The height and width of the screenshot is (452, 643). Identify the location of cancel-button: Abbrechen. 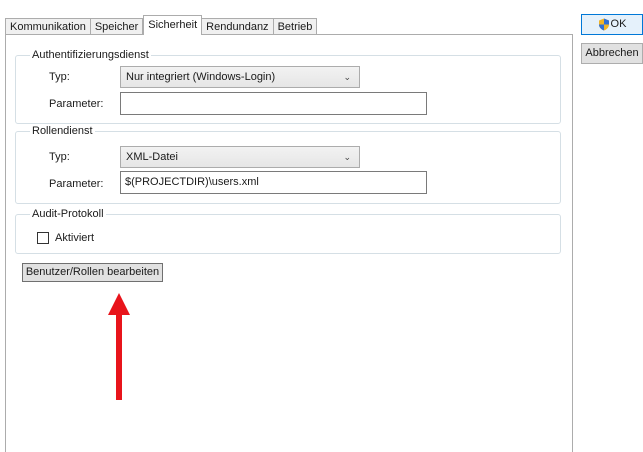
(612, 53).